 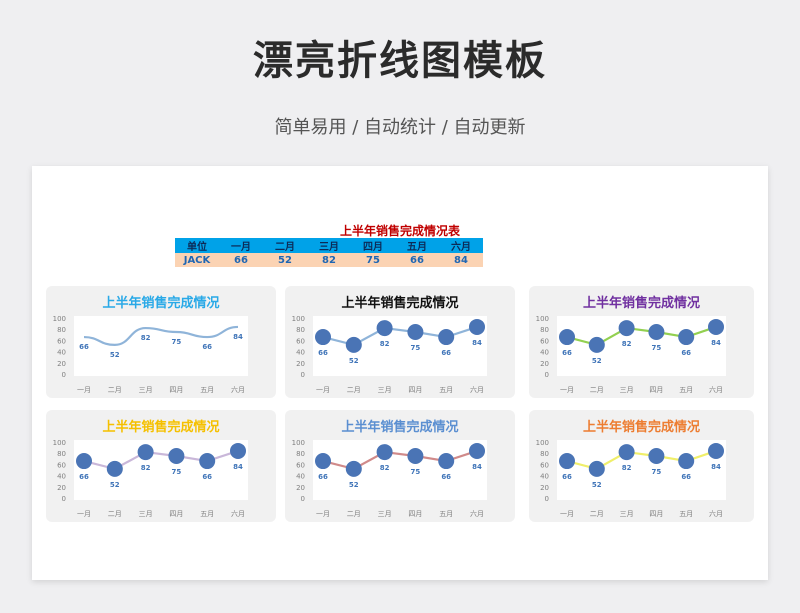 I want to click on table-header-row: 单位 一月 二月 三月 四月 五月 六月, so click(x=329, y=245).